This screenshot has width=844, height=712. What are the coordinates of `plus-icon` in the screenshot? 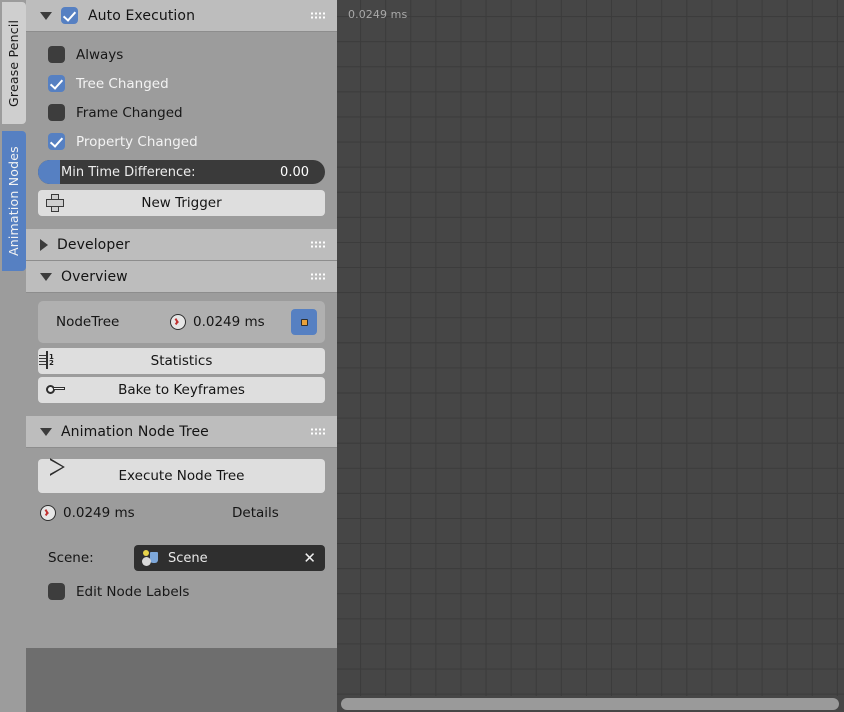 It's located at (55, 203).